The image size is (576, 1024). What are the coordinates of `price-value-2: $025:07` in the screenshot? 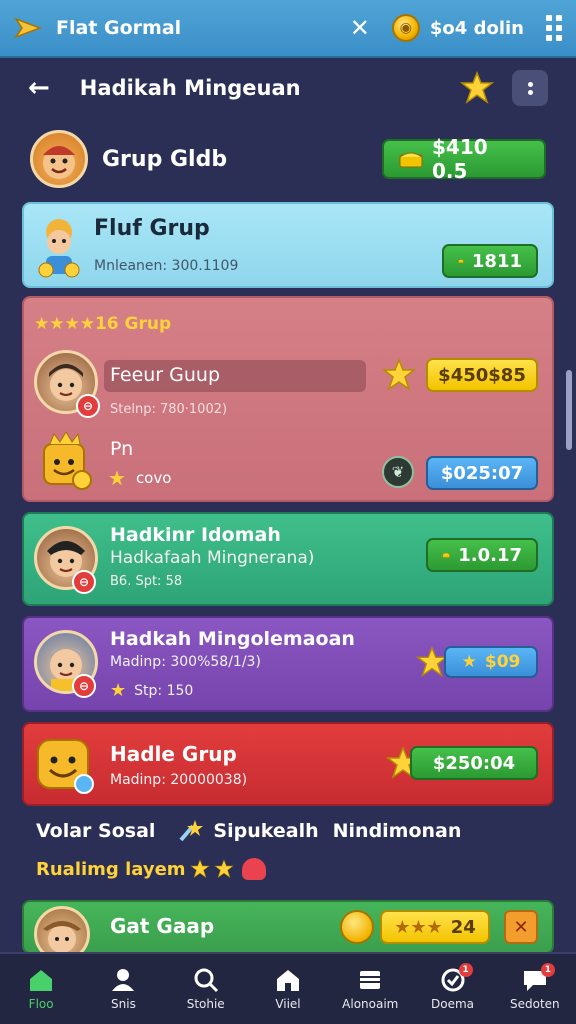 It's located at (482, 473).